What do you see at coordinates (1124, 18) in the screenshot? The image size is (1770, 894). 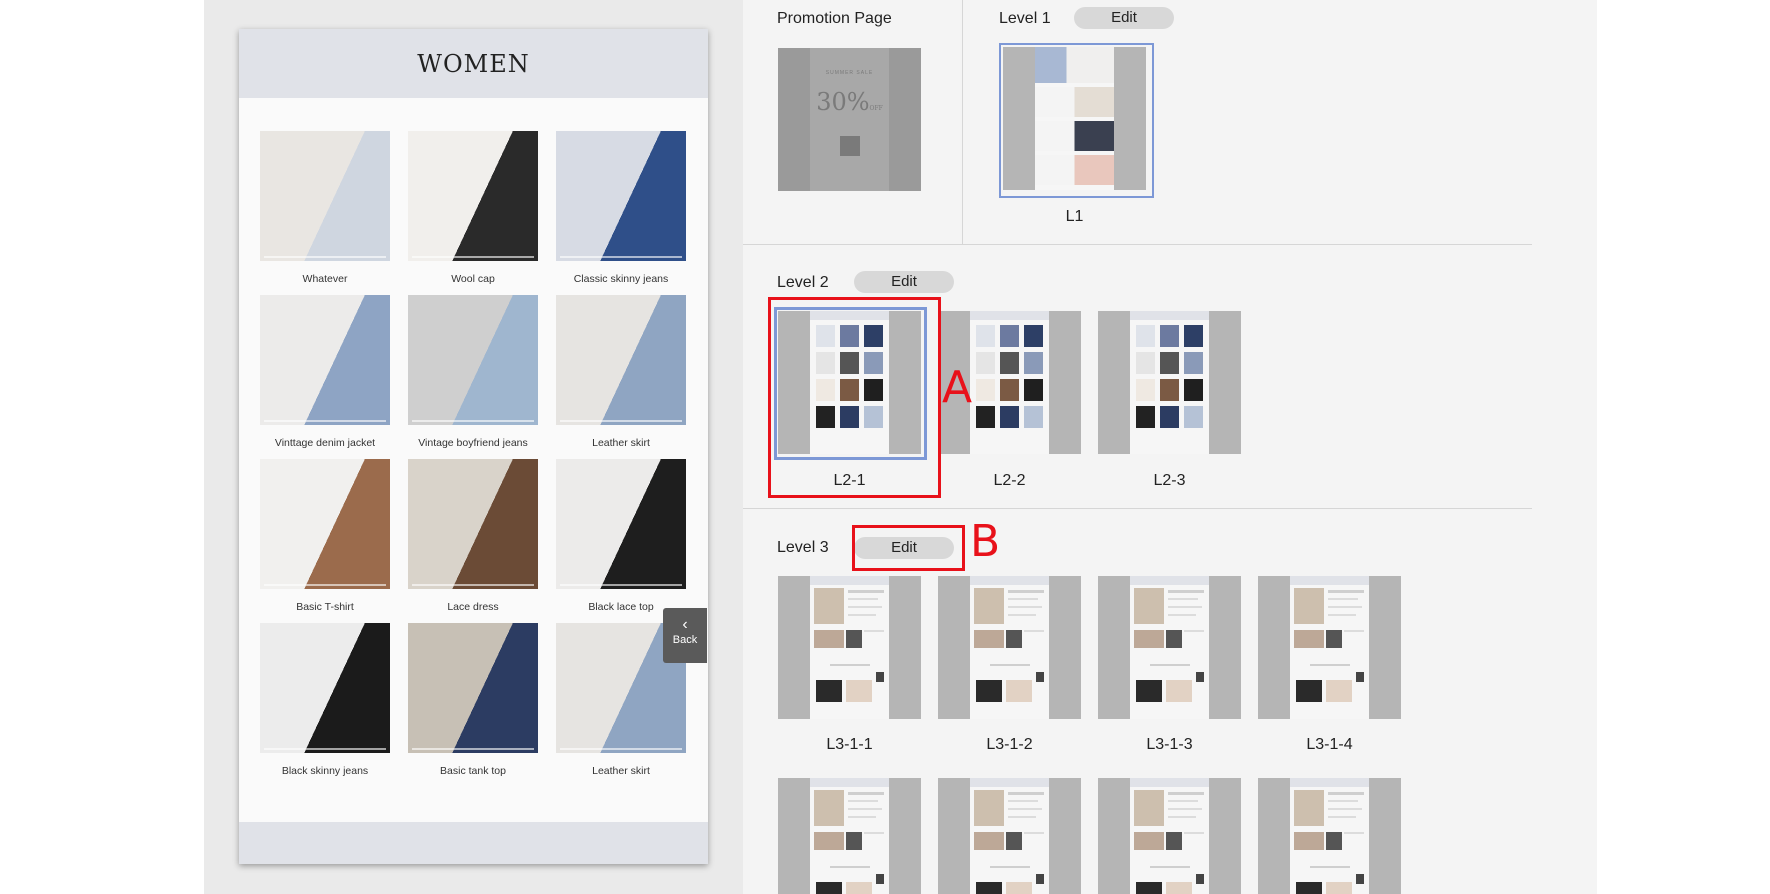 I see `level1-edit-button: Edit` at bounding box center [1124, 18].